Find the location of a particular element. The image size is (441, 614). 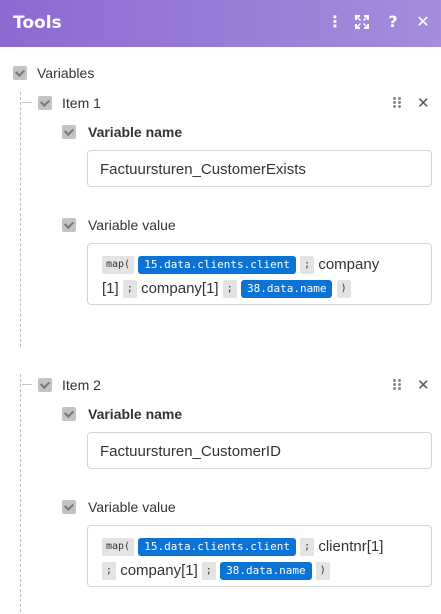

item-label: Item 1 is located at coordinates (81, 103).